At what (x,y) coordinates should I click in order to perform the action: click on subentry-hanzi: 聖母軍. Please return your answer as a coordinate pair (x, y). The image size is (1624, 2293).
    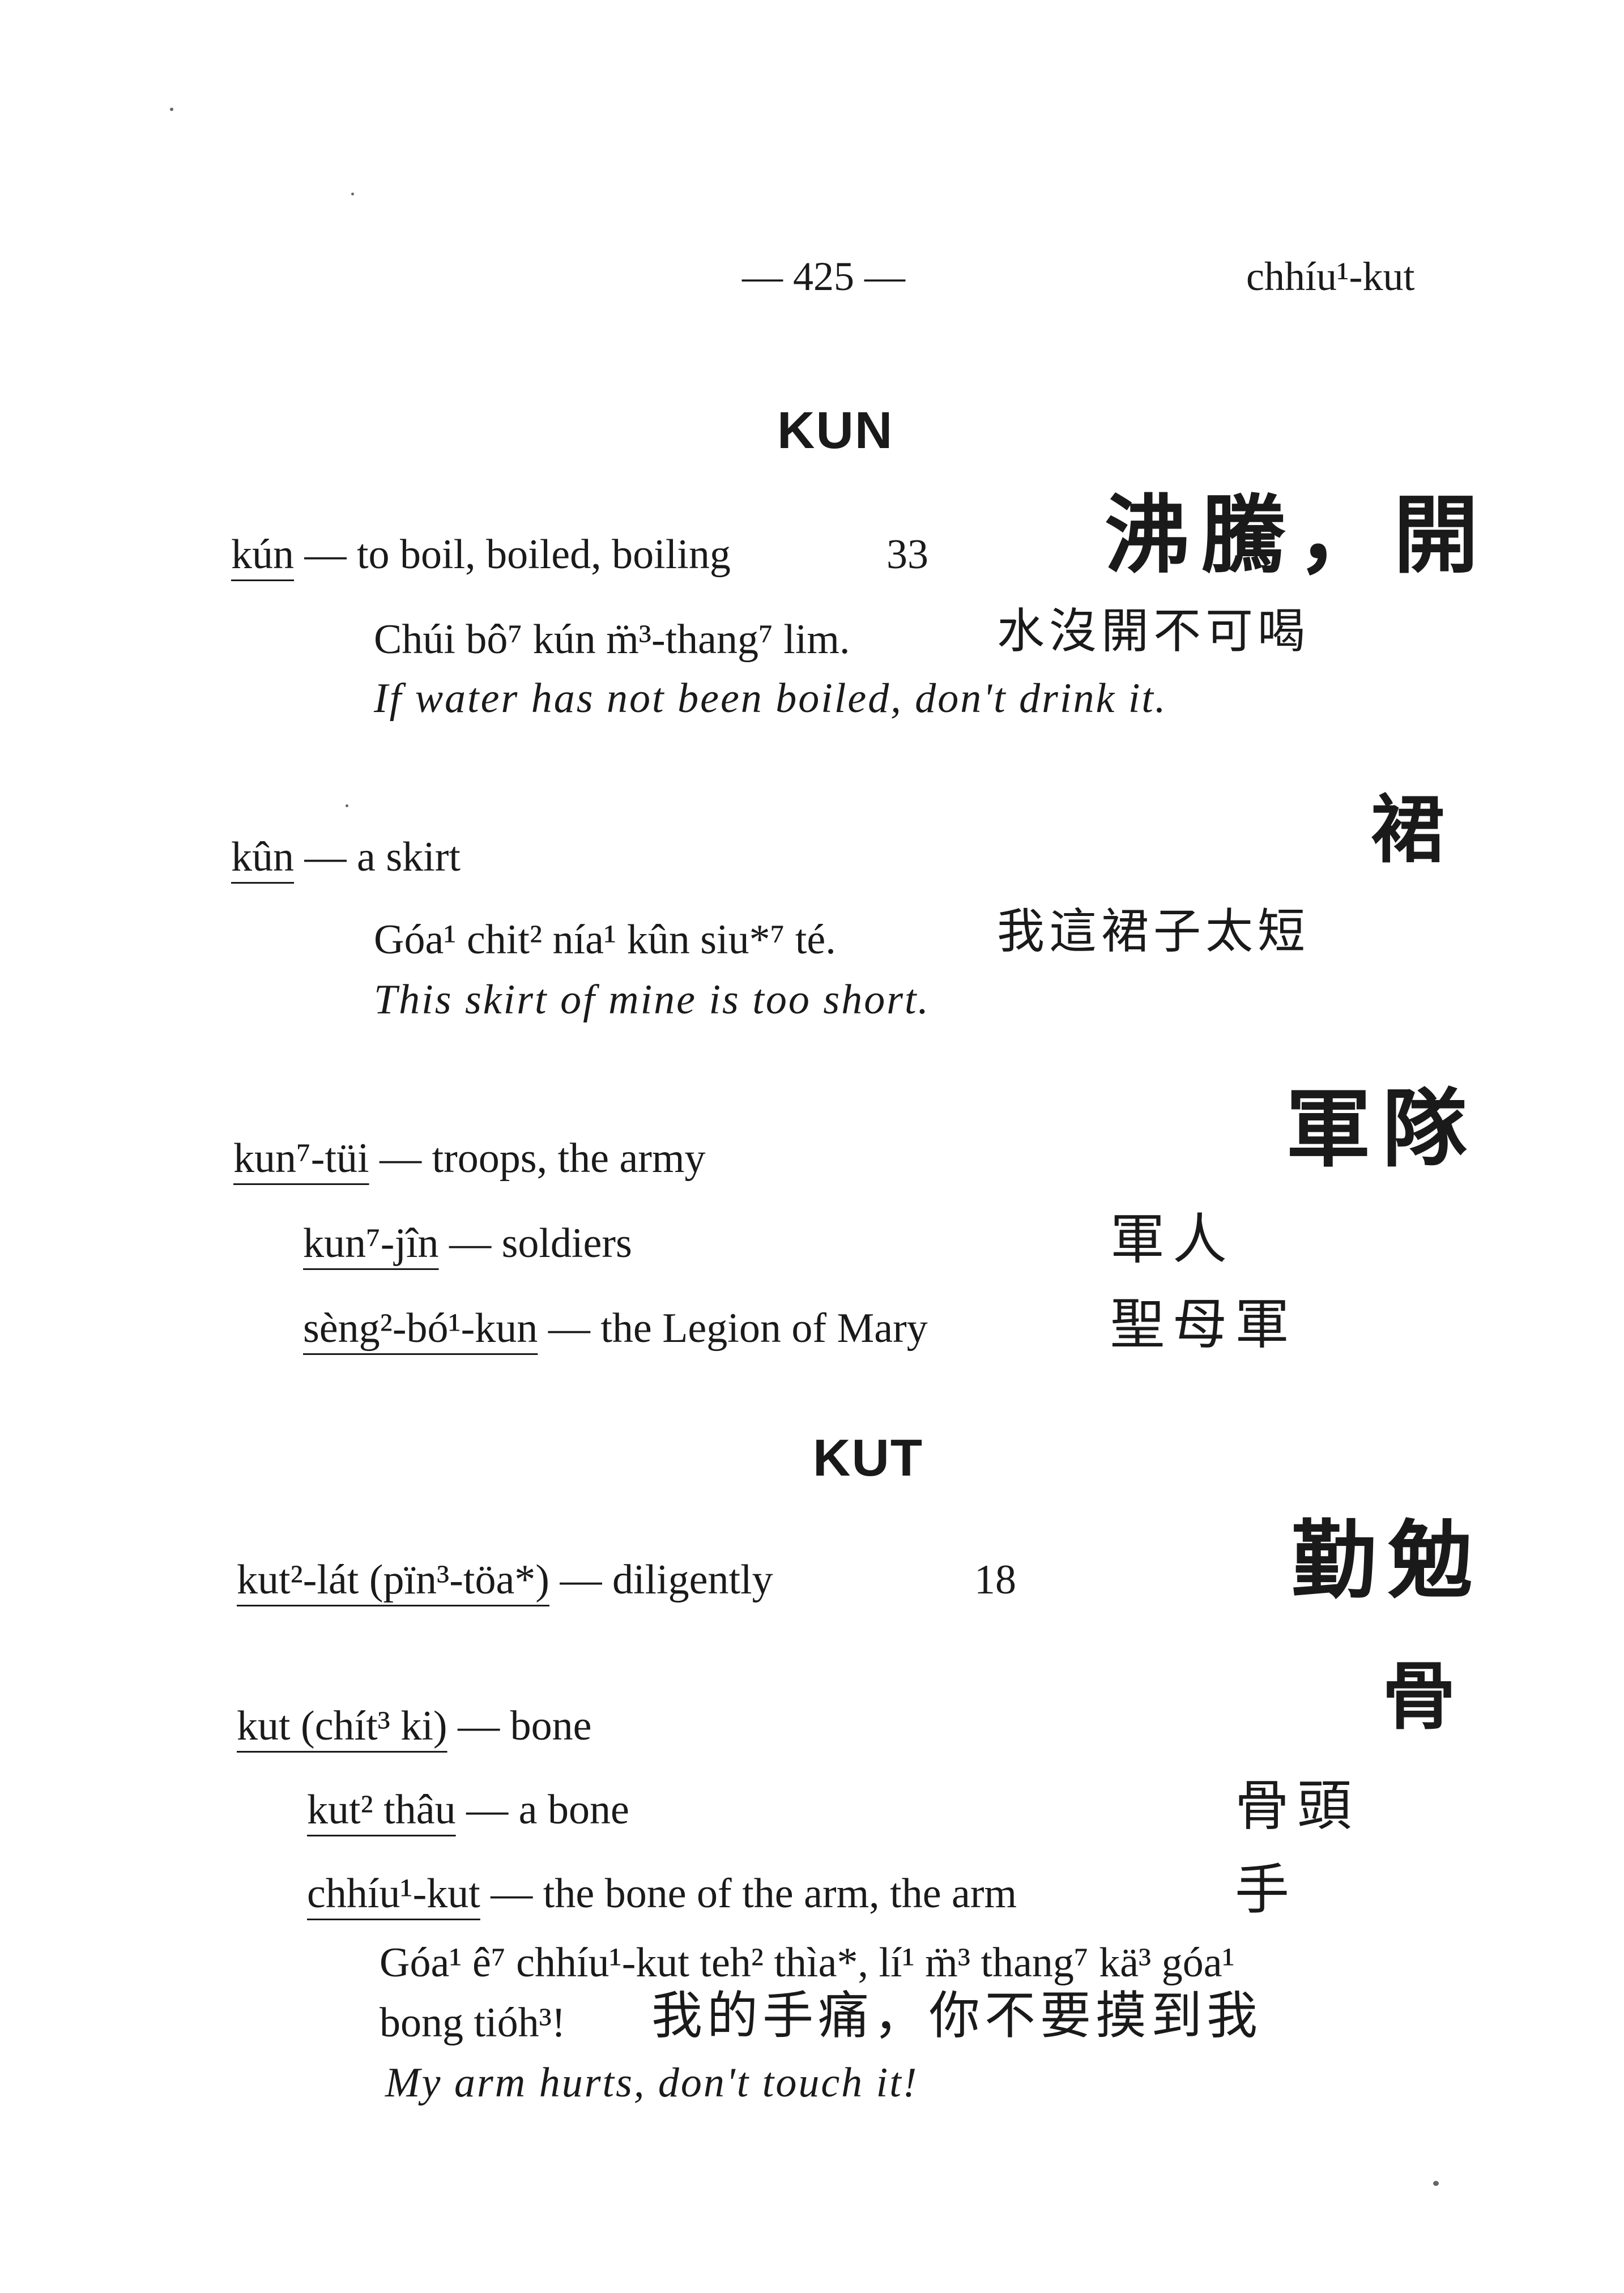
    Looking at the image, I should click on (1203, 1324).